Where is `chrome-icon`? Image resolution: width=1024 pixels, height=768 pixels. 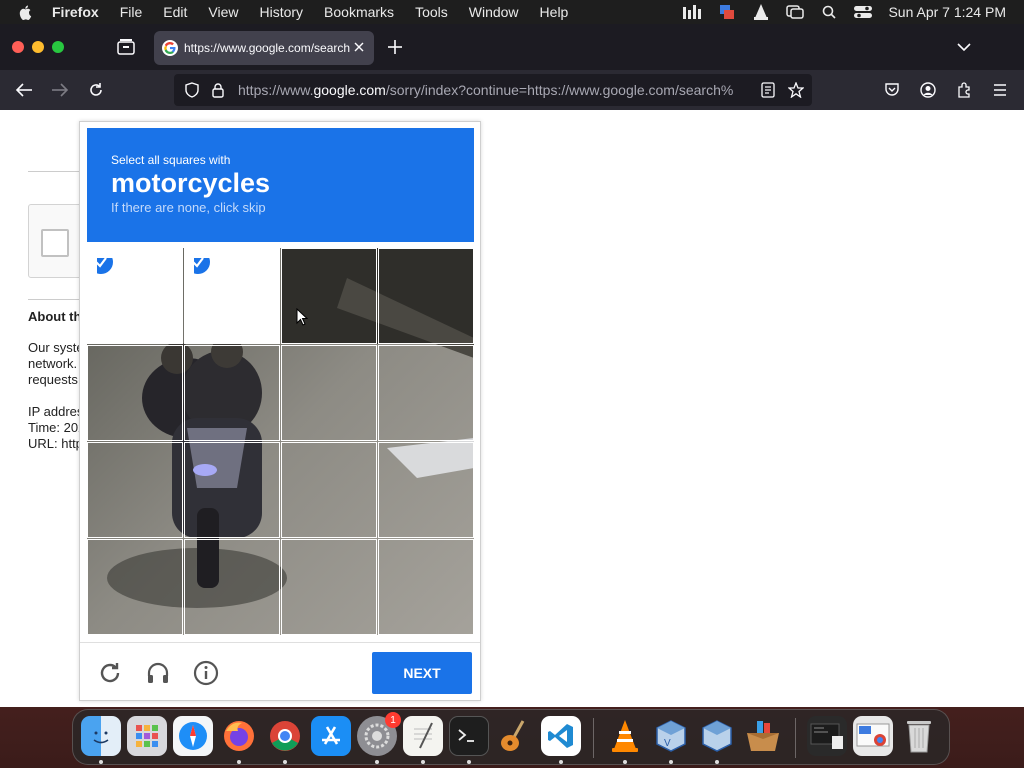 chrome-icon is located at coordinates (285, 736).